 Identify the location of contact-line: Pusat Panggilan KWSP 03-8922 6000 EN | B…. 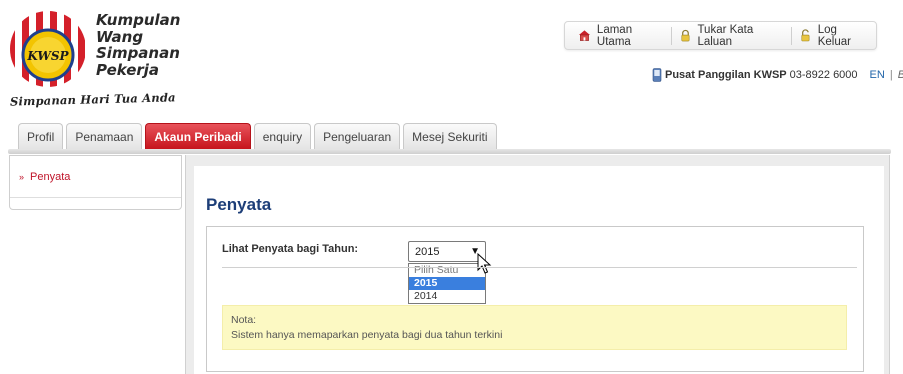
(777, 75).